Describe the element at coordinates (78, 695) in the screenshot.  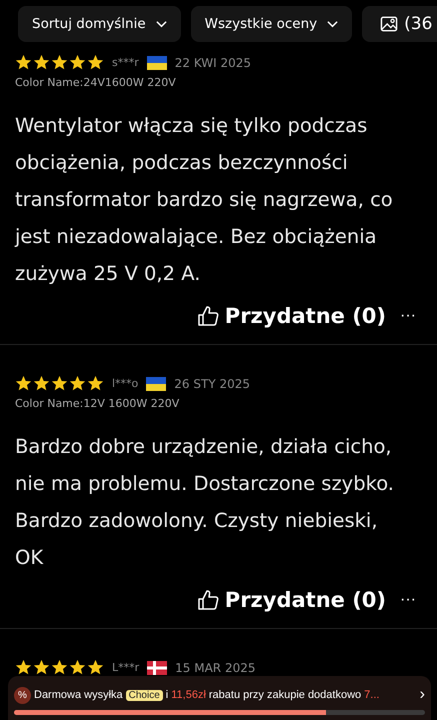
I see `promo-text: Darmowa wysyłka` at that location.